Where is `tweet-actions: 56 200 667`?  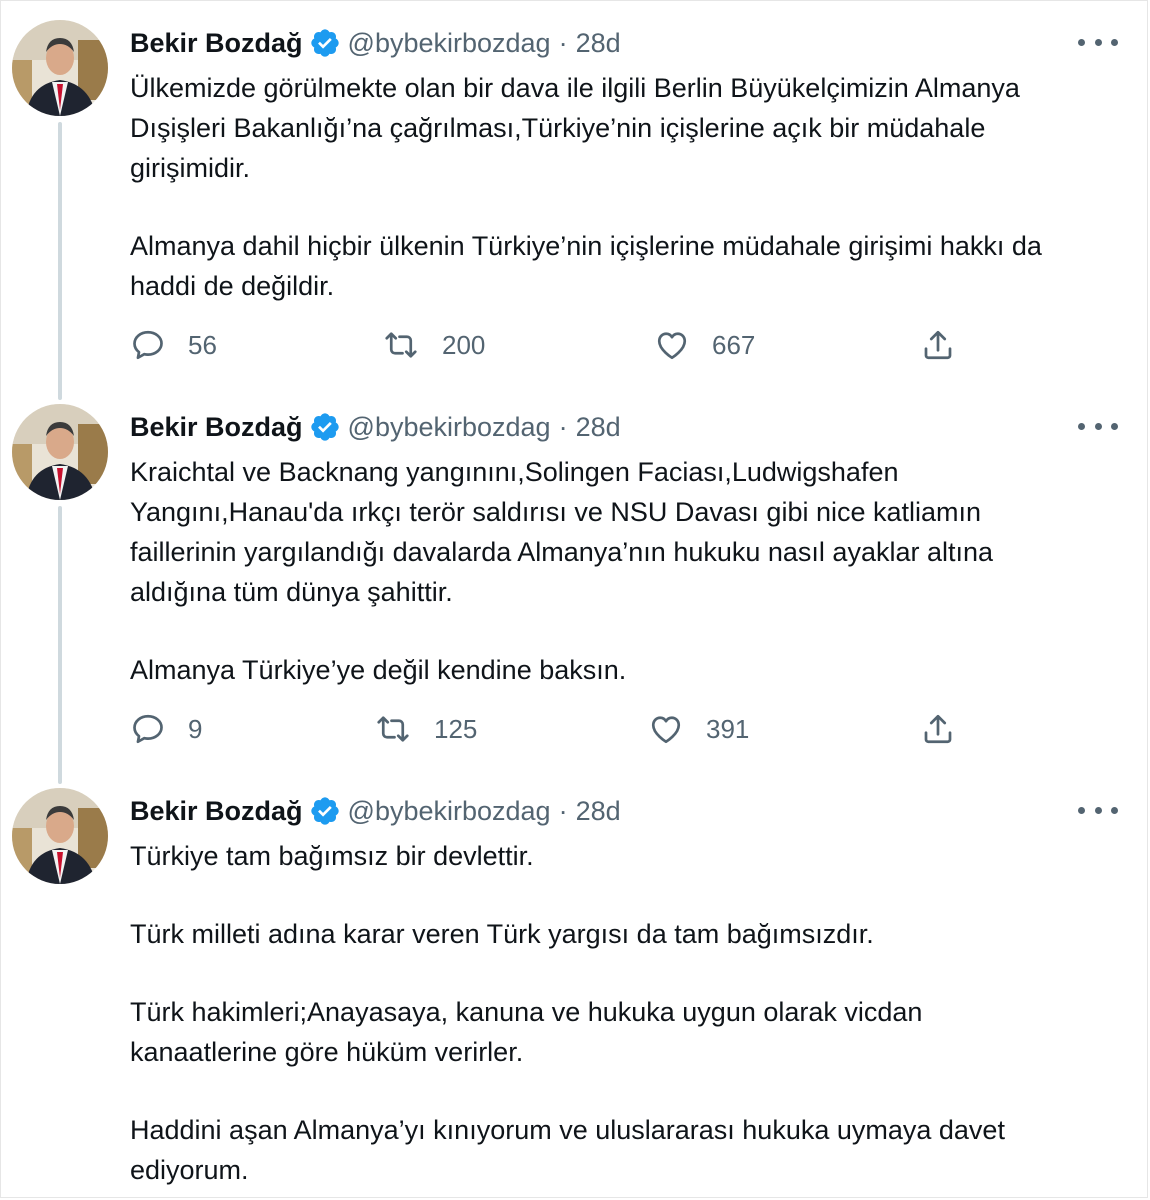
tweet-actions: 56 200 667 is located at coordinates (550, 345).